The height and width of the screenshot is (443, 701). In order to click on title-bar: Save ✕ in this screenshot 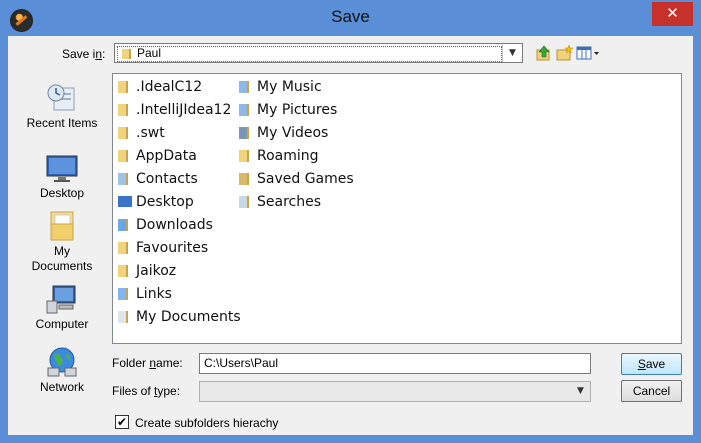, I will do `click(350, 18)`.